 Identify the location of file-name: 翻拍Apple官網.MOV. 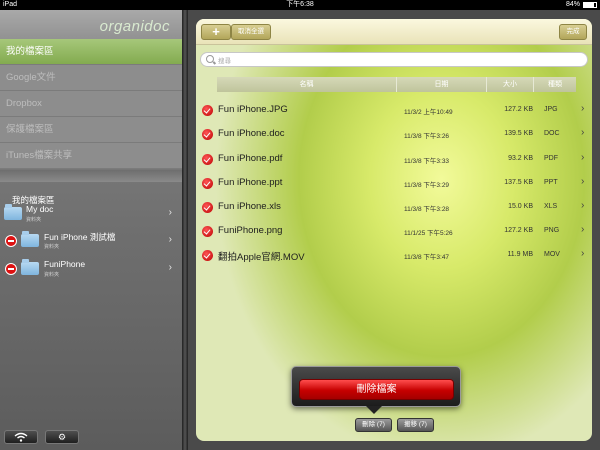
(261, 257).